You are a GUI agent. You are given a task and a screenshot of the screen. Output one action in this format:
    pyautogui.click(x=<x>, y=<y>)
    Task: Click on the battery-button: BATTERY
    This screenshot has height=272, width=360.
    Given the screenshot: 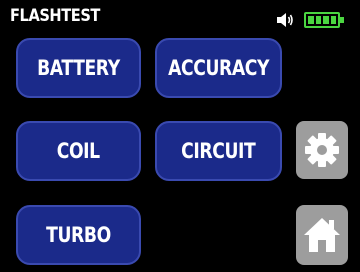 What is the action you would take?
    pyautogui.click(x=78, y=68)
    